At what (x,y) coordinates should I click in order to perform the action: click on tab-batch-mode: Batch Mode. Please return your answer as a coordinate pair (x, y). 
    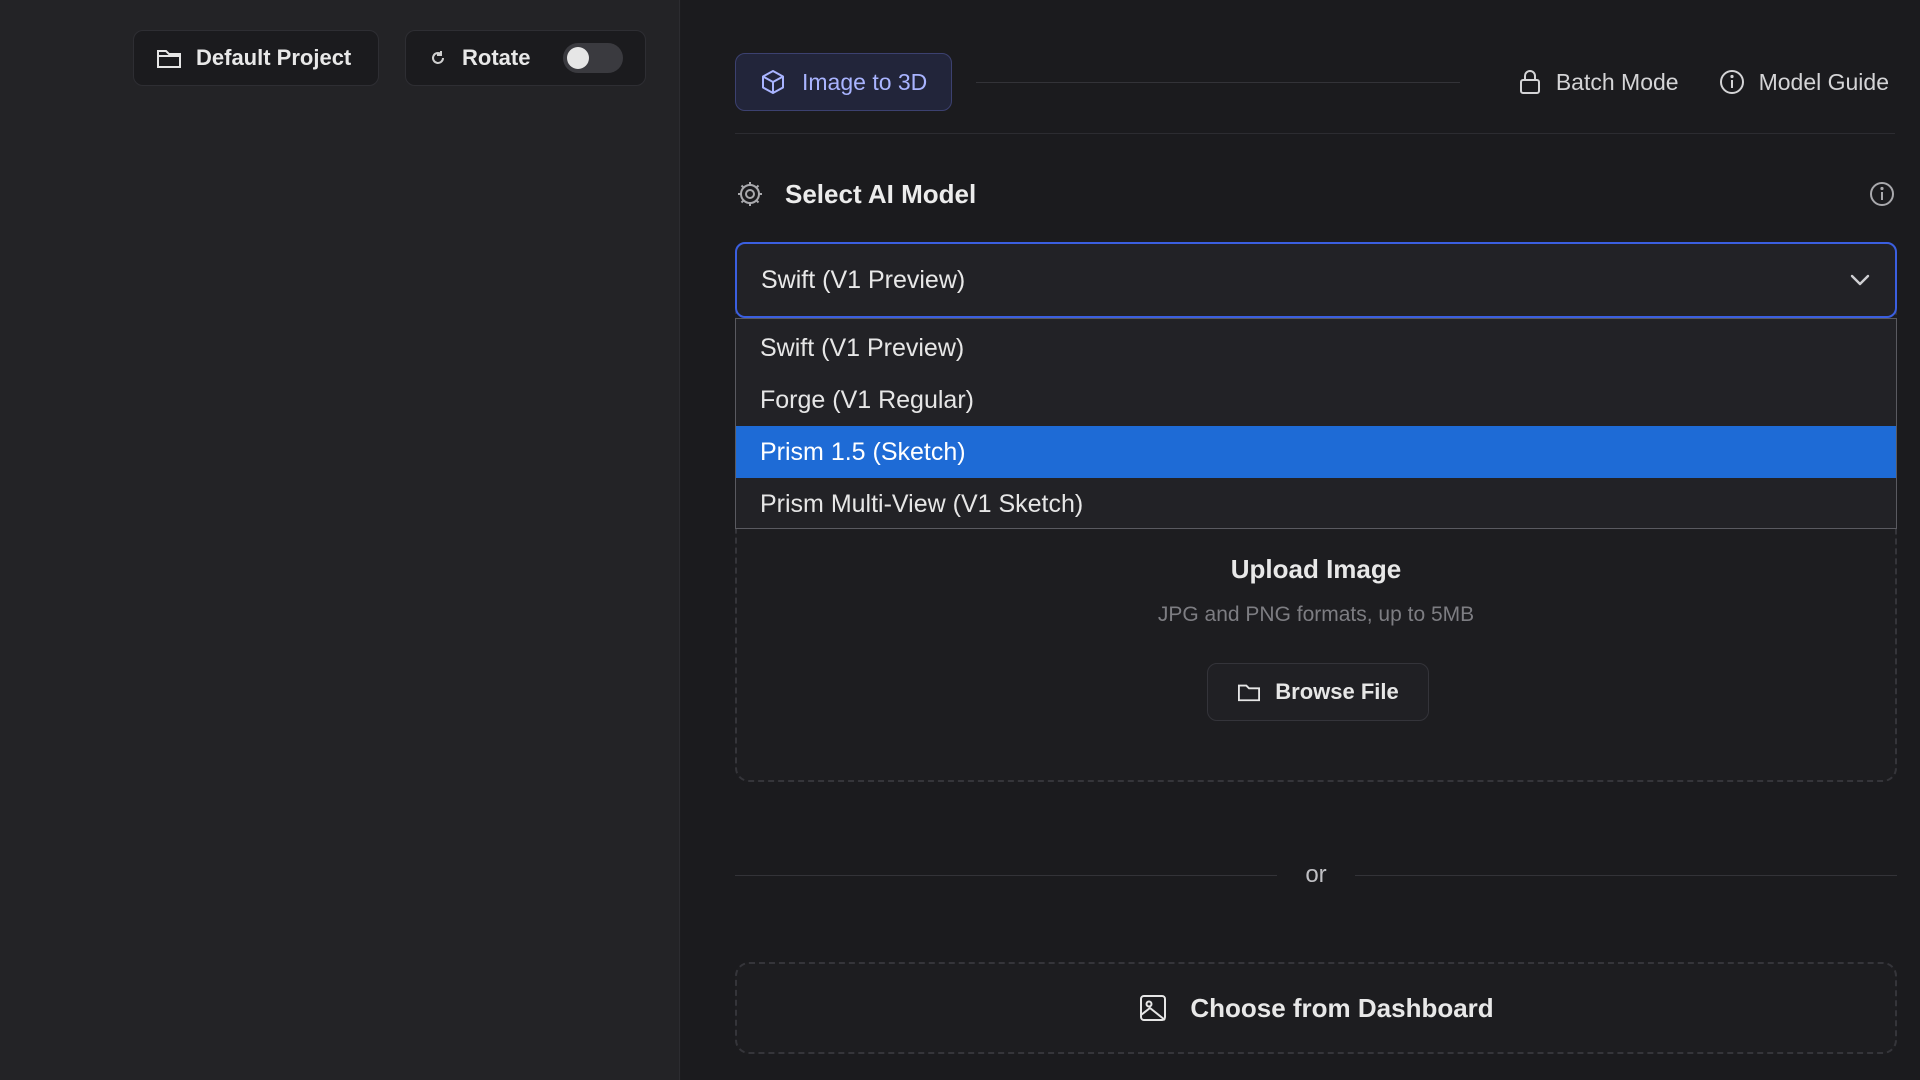
    Looking at the image, I should click on (1598, 82).